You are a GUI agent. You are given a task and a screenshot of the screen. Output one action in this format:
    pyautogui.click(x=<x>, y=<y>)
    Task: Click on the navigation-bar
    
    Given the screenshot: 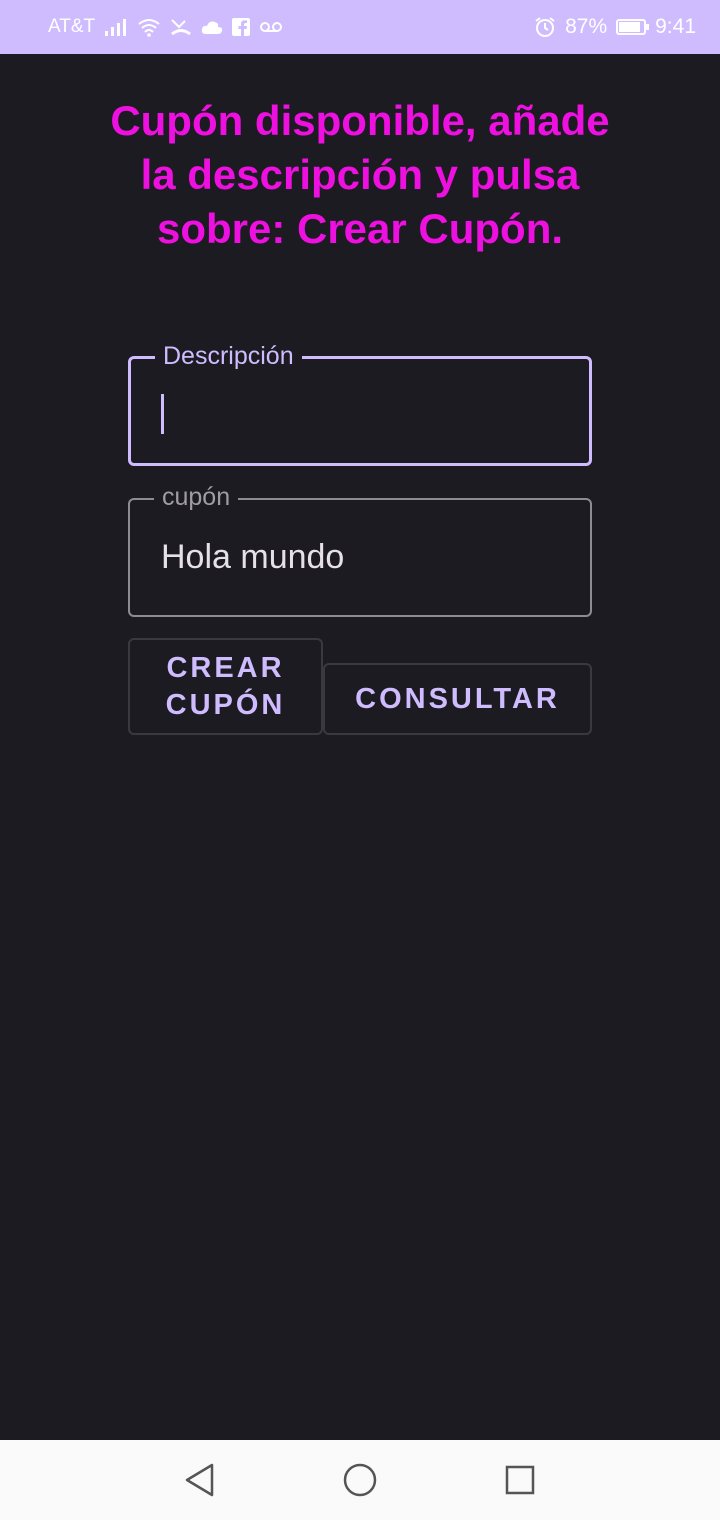 What is the action you would take?
    pyautogui.click(x=360, y=1480)
    